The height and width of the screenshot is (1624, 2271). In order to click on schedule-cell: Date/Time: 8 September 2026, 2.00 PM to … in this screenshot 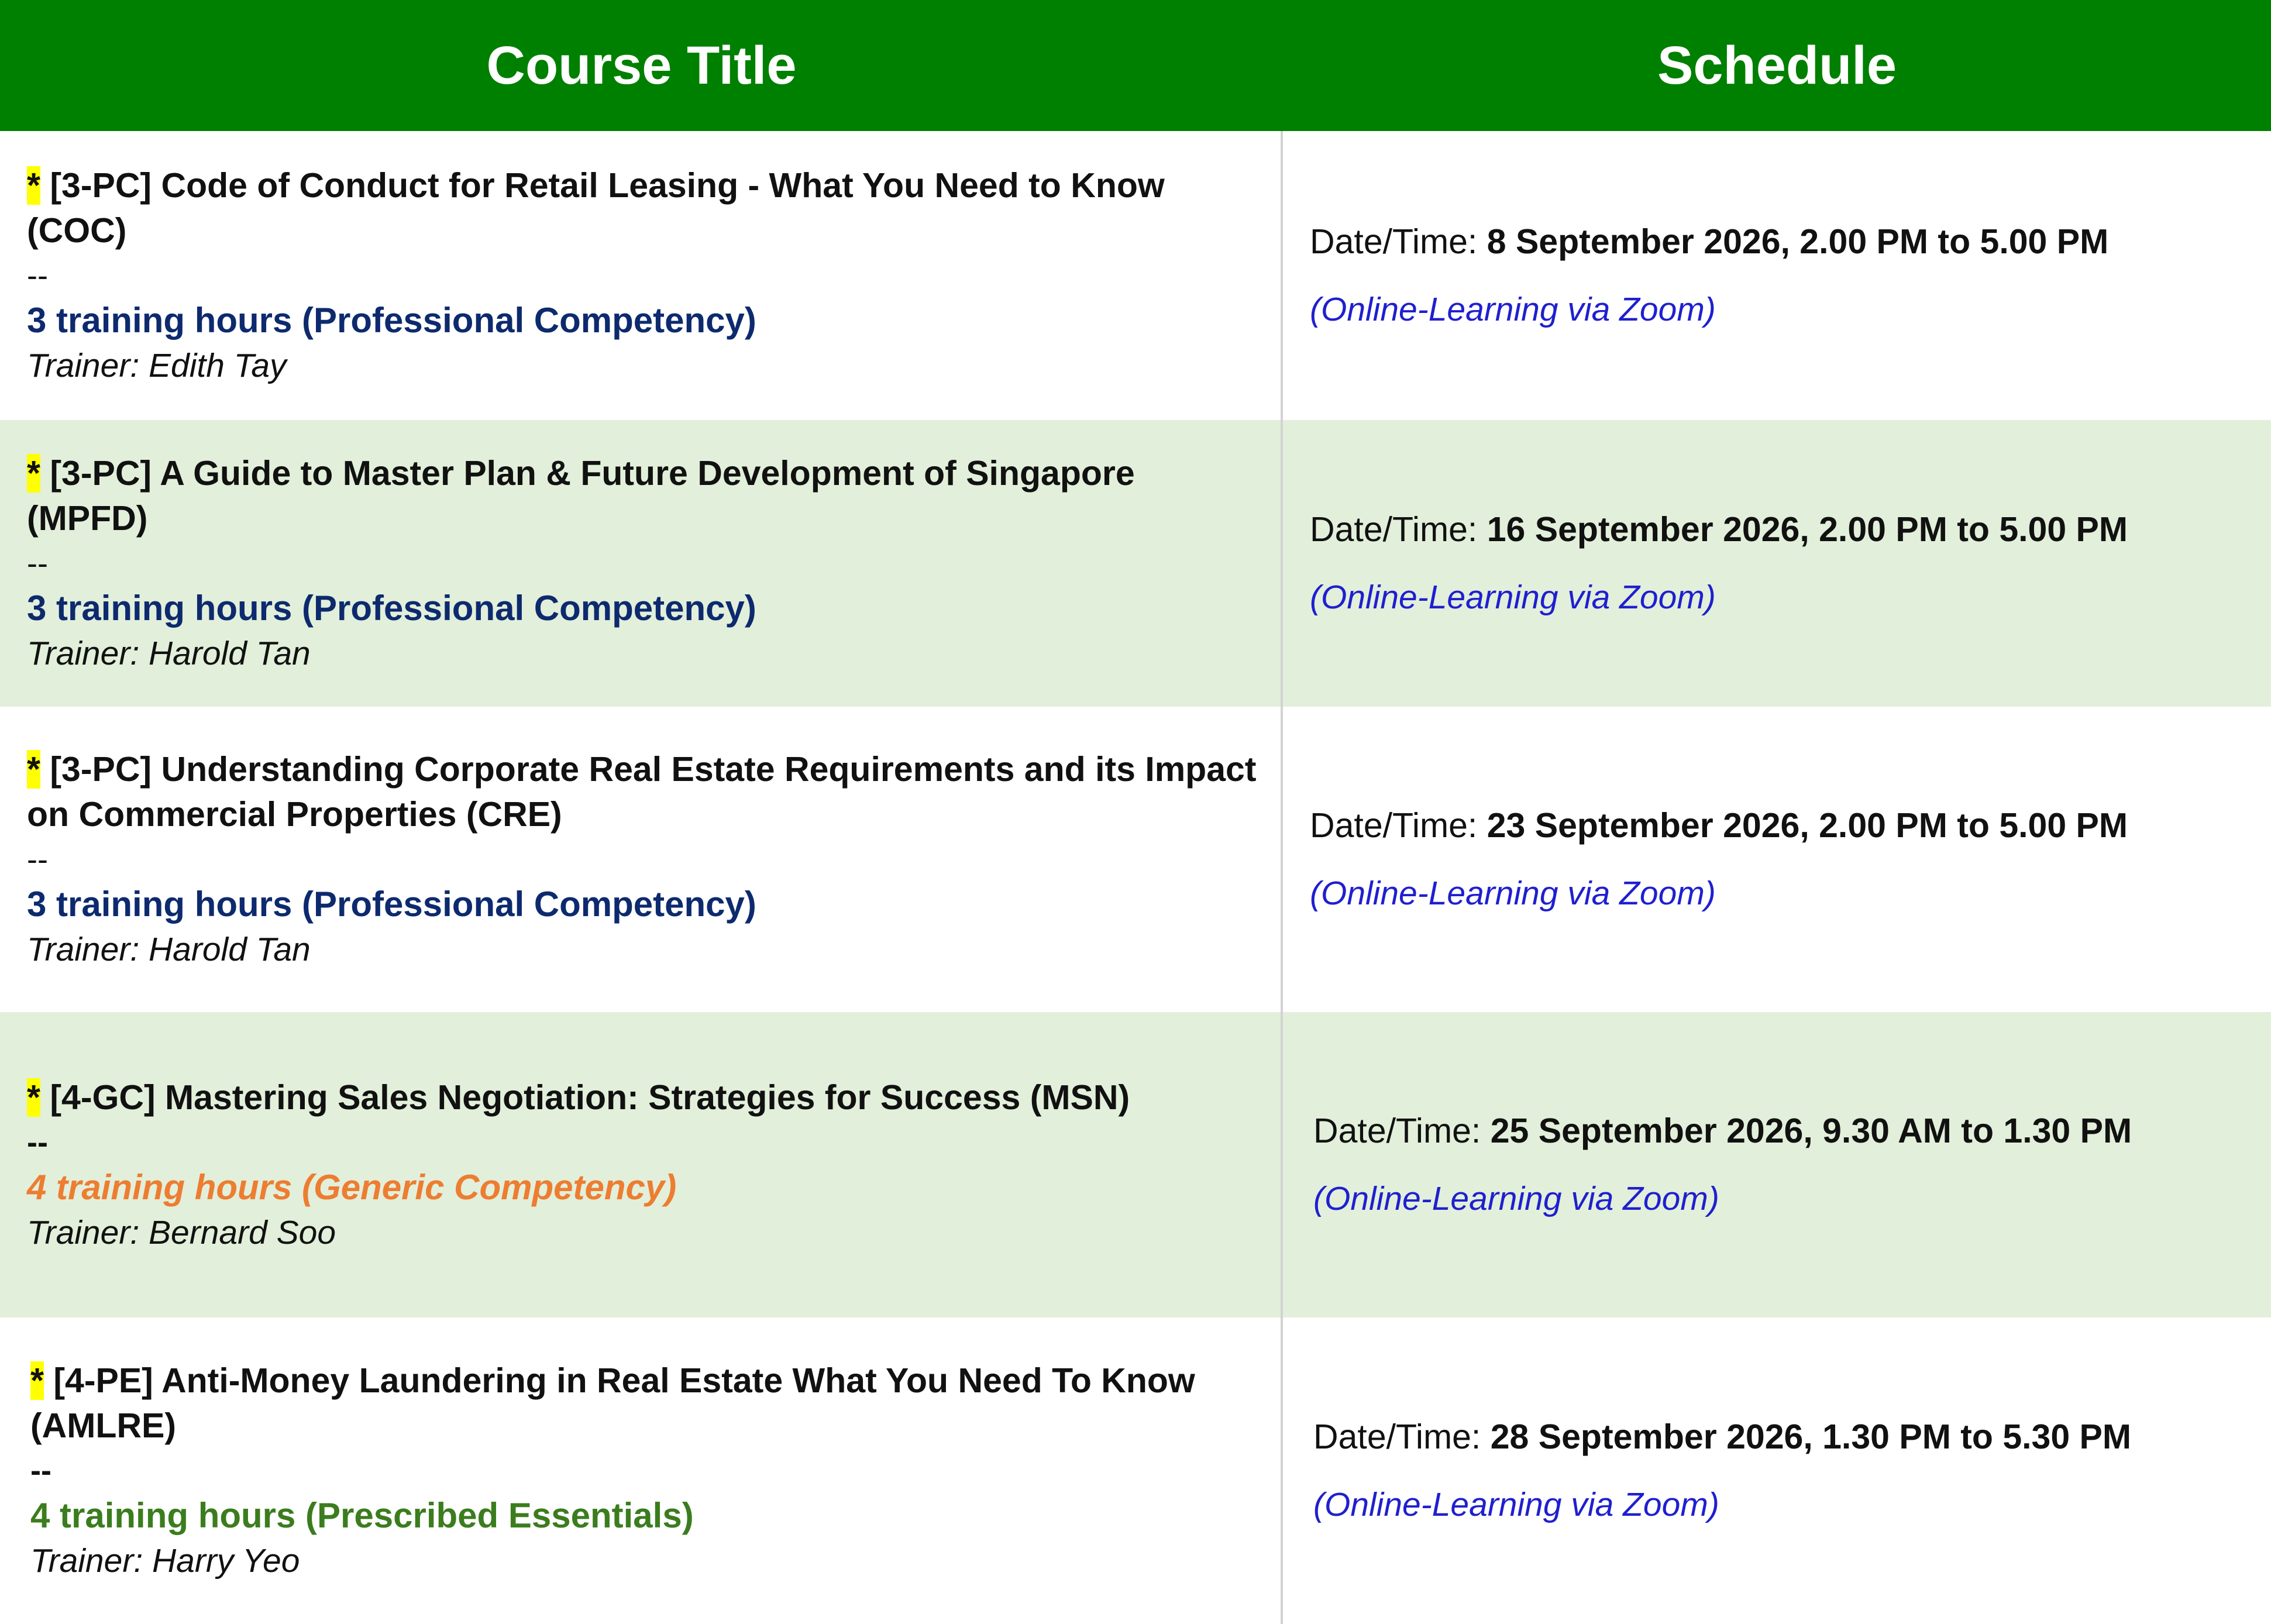, I will do `click(1777, 276)`.